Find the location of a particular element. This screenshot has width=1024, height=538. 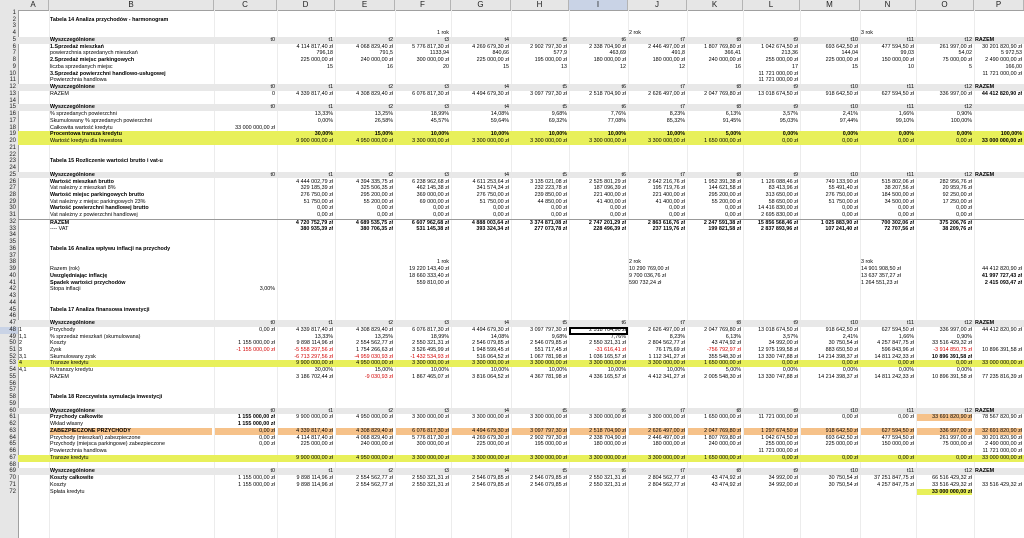

cell-i52: 1 036 165,57 zł is located at coordinates (598, 357).